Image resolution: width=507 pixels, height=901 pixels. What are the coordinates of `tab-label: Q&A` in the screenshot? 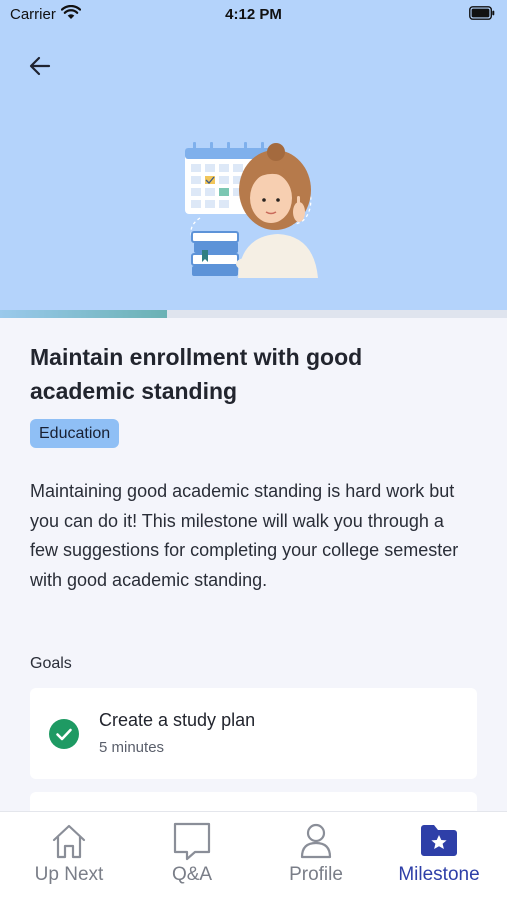 It's located at (192, 874).